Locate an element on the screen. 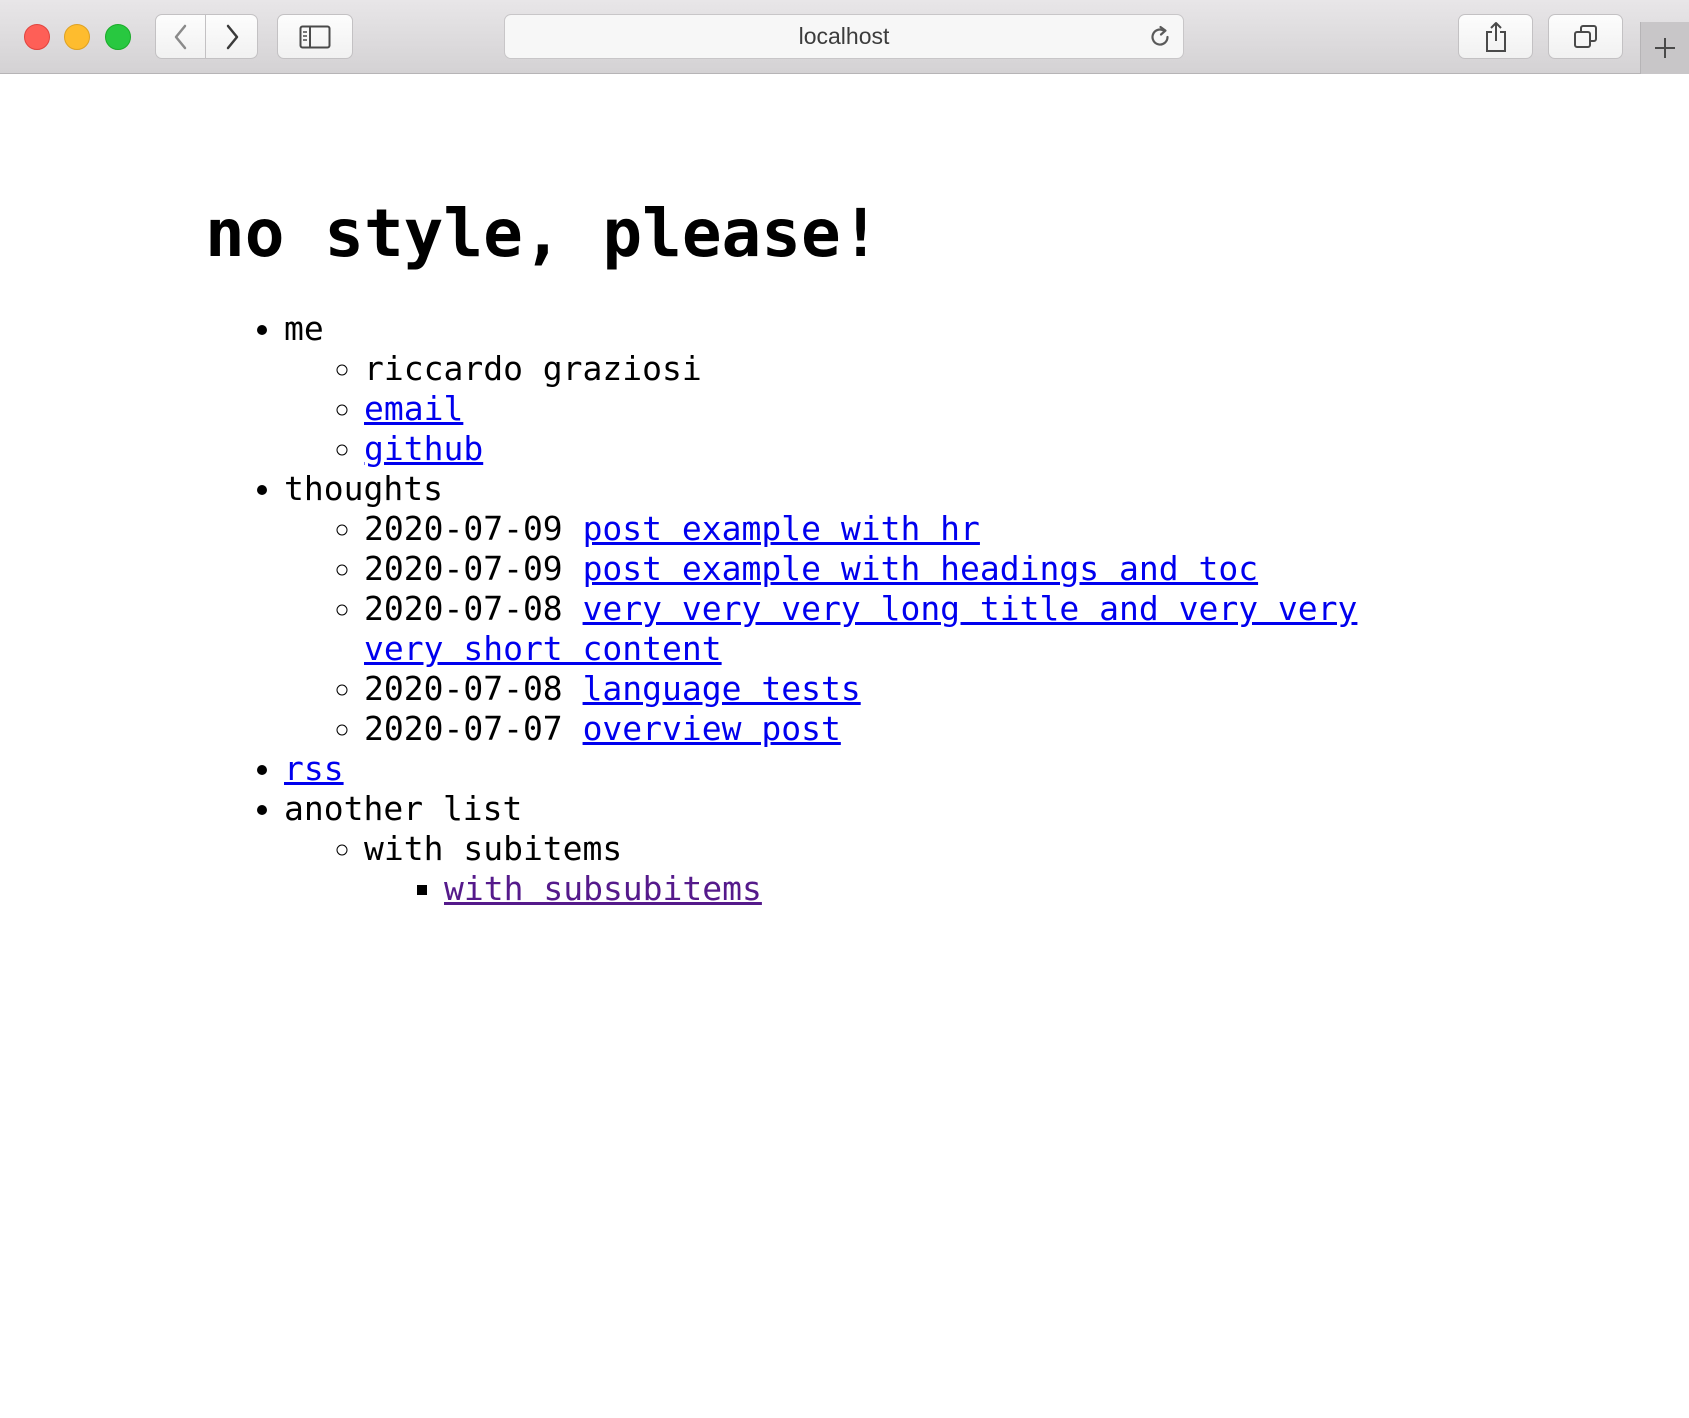 This screenshot has width=1689, height=1418. sidebar-toggle-button is located at coordinates (315, 36).